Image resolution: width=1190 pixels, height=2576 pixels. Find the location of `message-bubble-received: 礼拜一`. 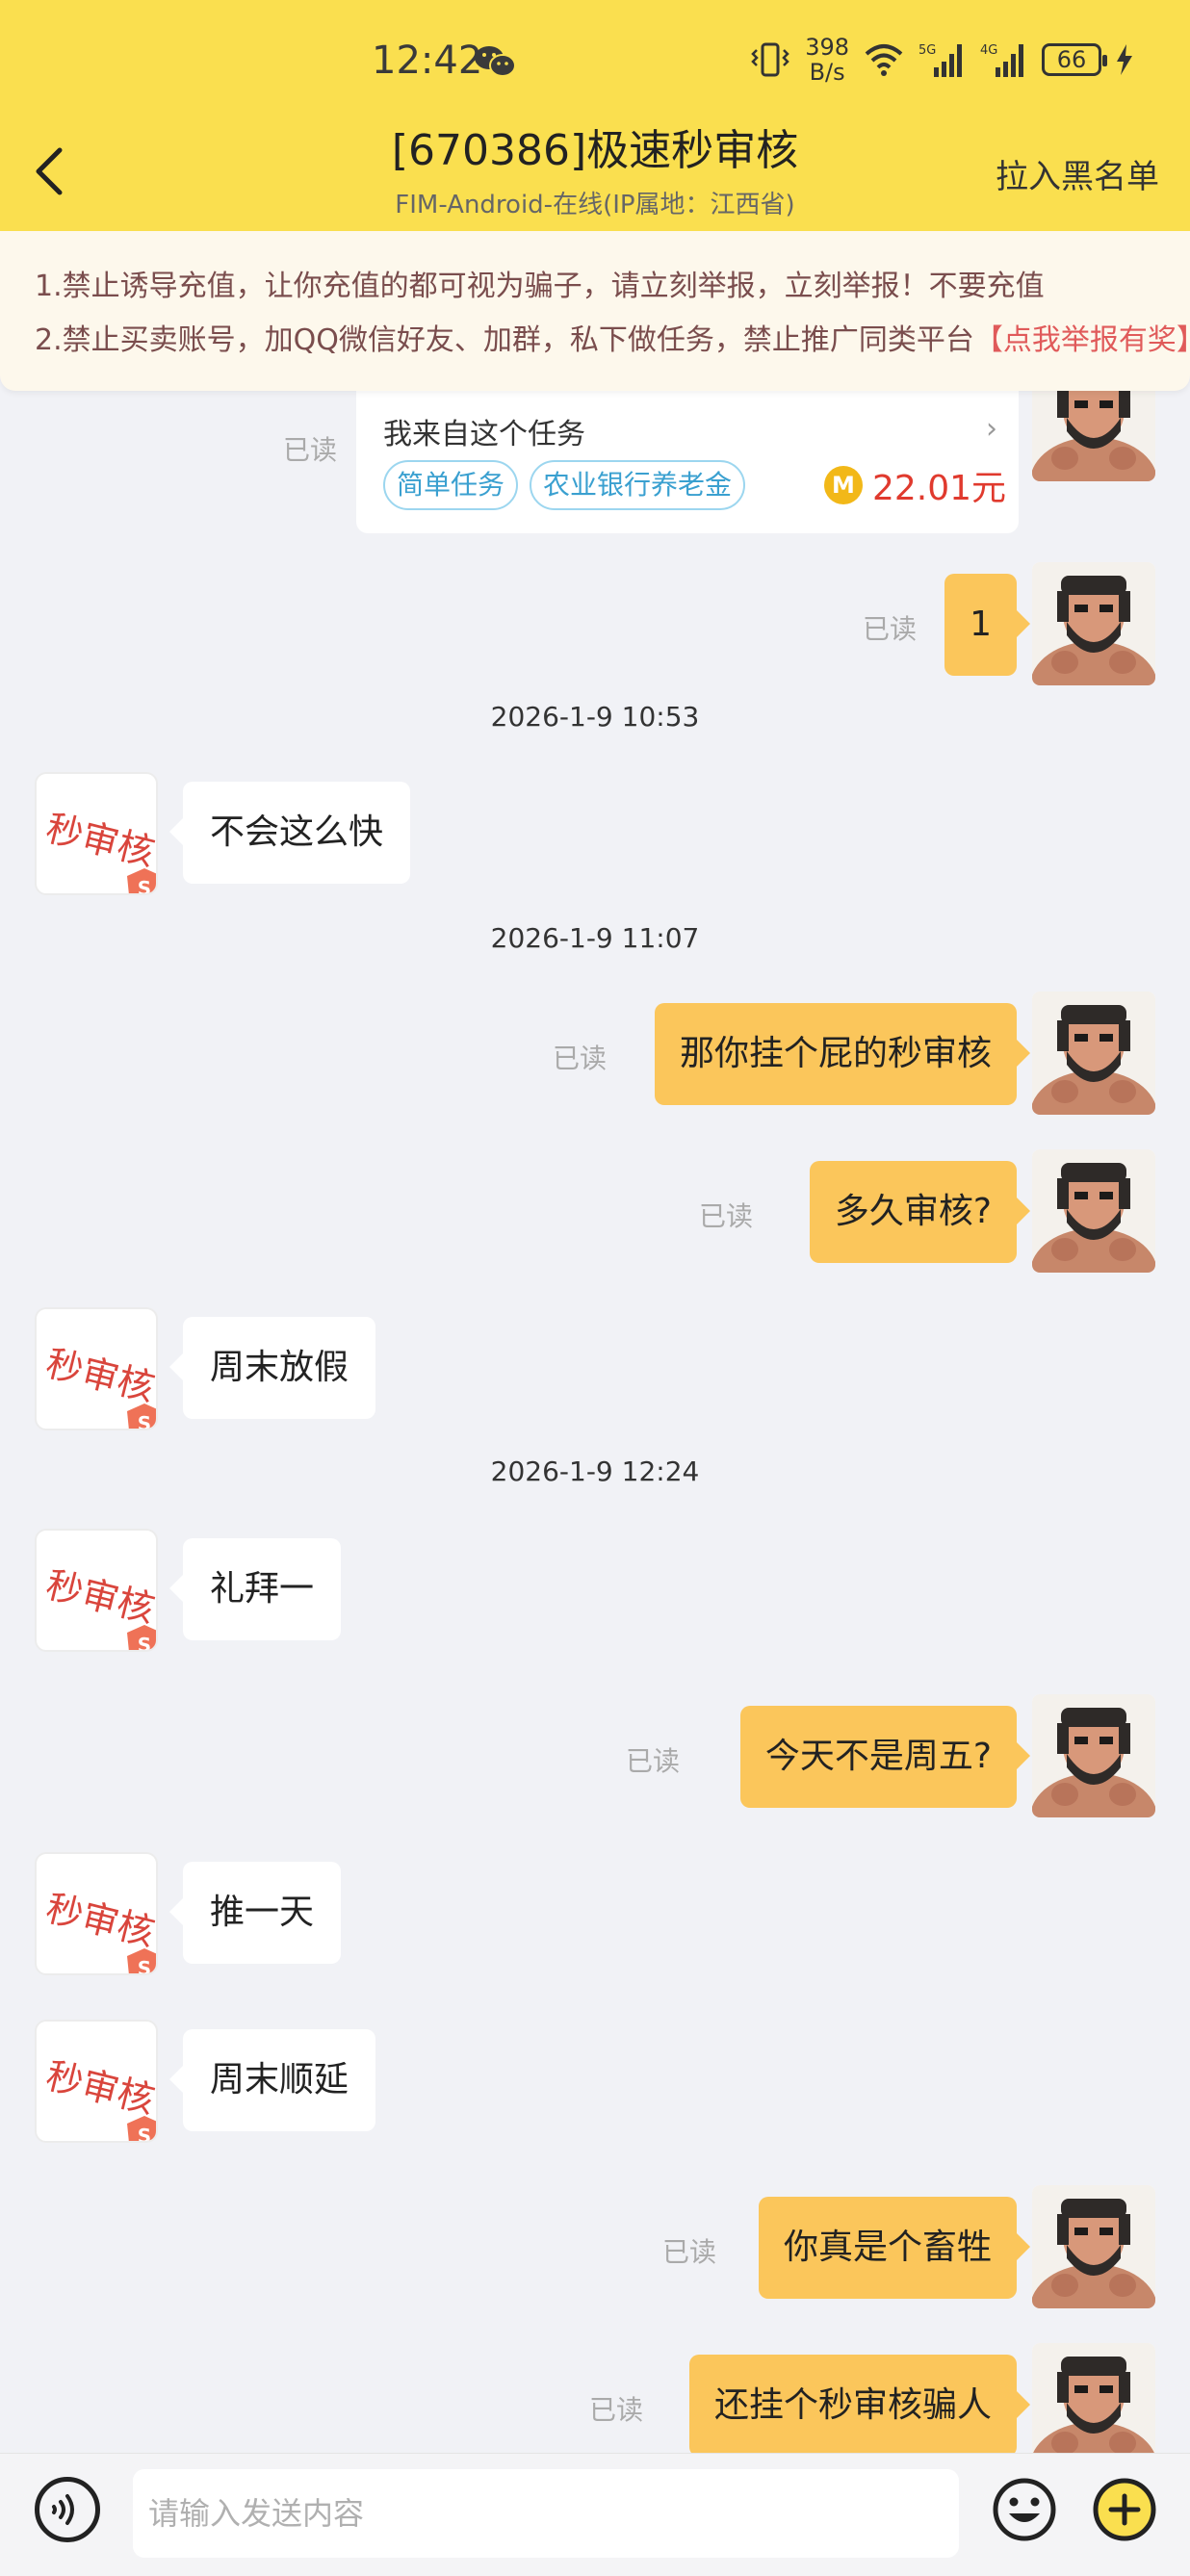

message-bubble-received: 礼拜一 is located at coordinates (255, 1589).